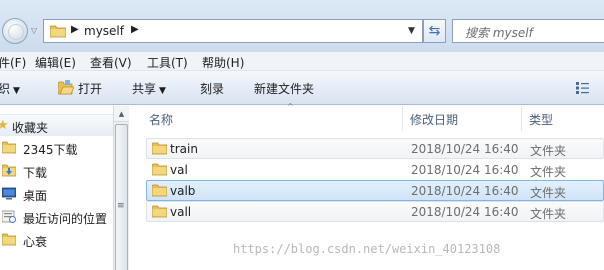 This screenshot has width=604, height=270. I want to click on nav-item-recent-places: 最近访问的位置, so click(56, 217).